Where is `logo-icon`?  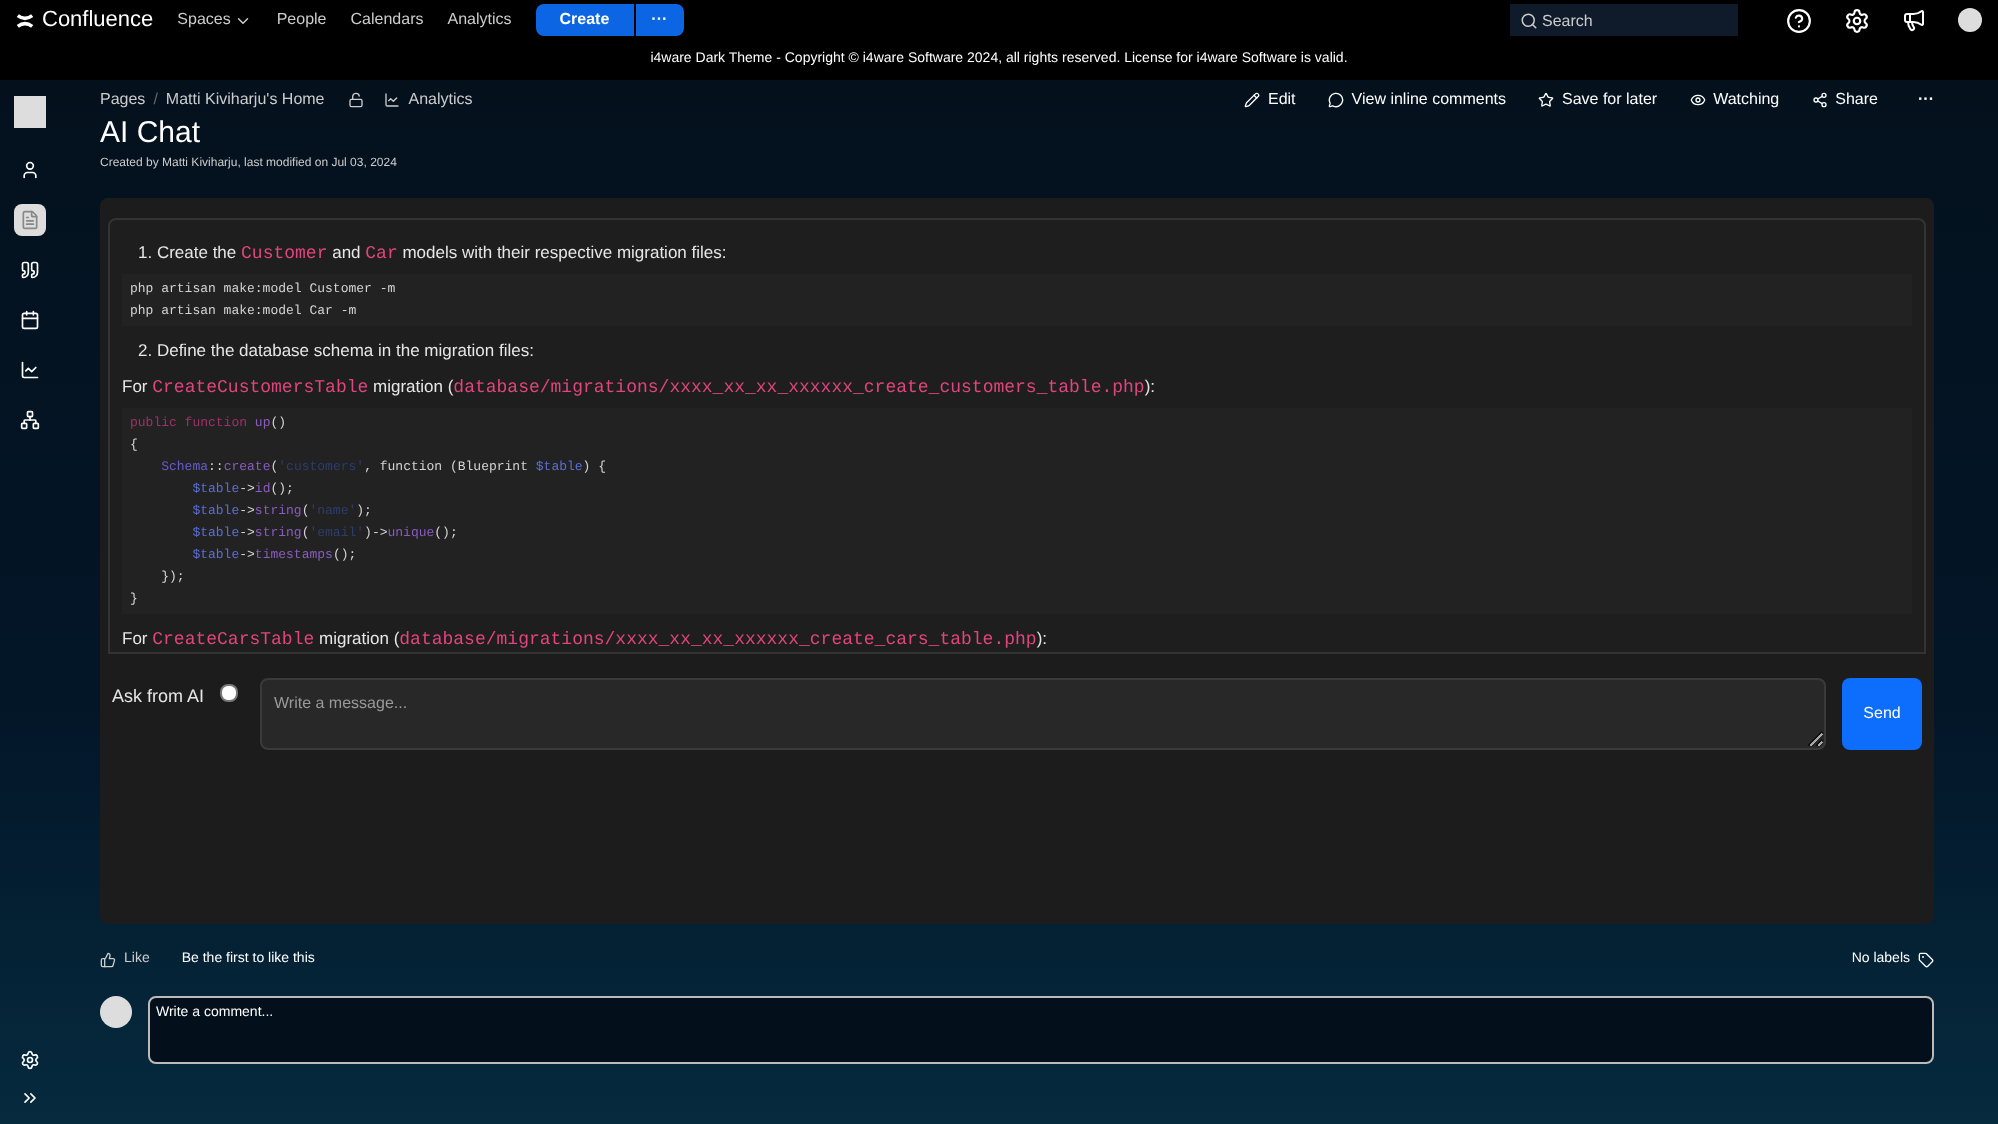 logo-icon is located at coordinates (25, 20).